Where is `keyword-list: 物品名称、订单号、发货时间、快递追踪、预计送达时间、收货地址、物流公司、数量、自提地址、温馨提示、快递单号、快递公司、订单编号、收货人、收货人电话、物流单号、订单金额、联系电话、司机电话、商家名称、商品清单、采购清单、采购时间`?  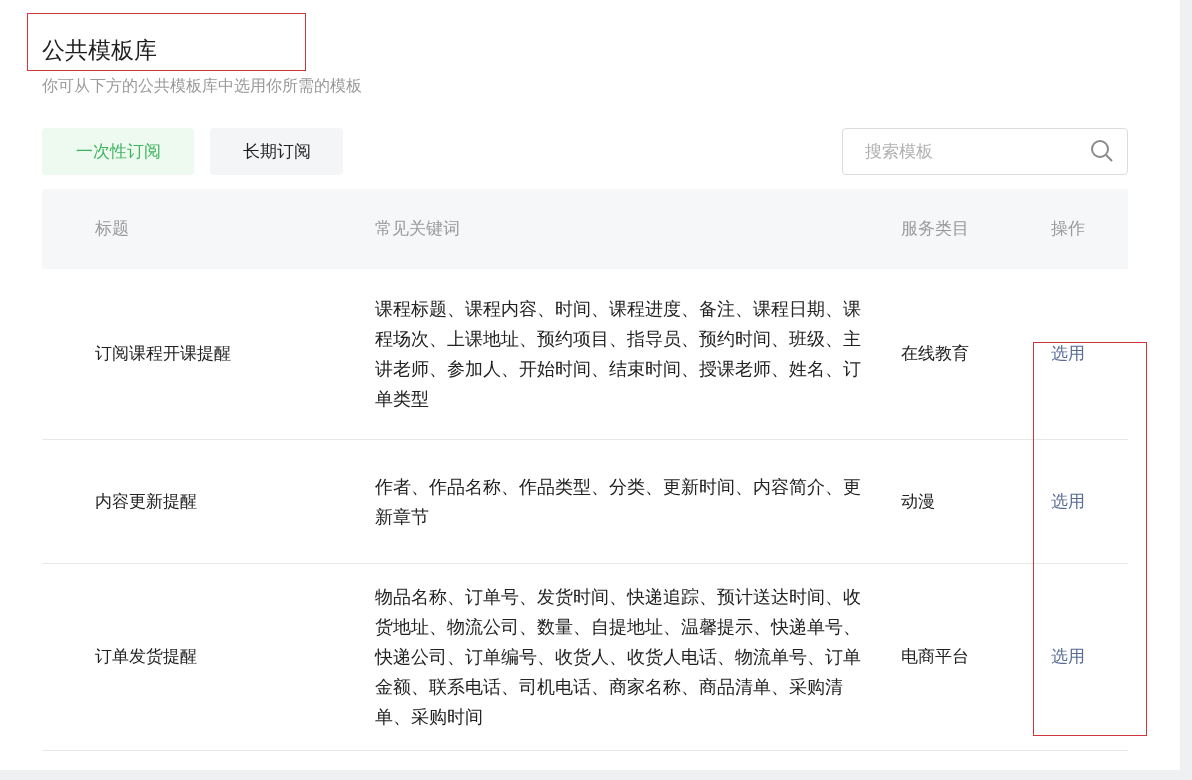
keyword-list: 物品名称、订单号、发货时间、快递追踪、预计送达时间、收货地址、物流公司、数量、自提地址、温馨提示、快递单号、快递公司、订单编号、收货人、收货人电话、物流单号、订单金额、联系电话、司机电话、商家名称、商品清单、采购清单、采购时间 is located at coordinates (625, 657).